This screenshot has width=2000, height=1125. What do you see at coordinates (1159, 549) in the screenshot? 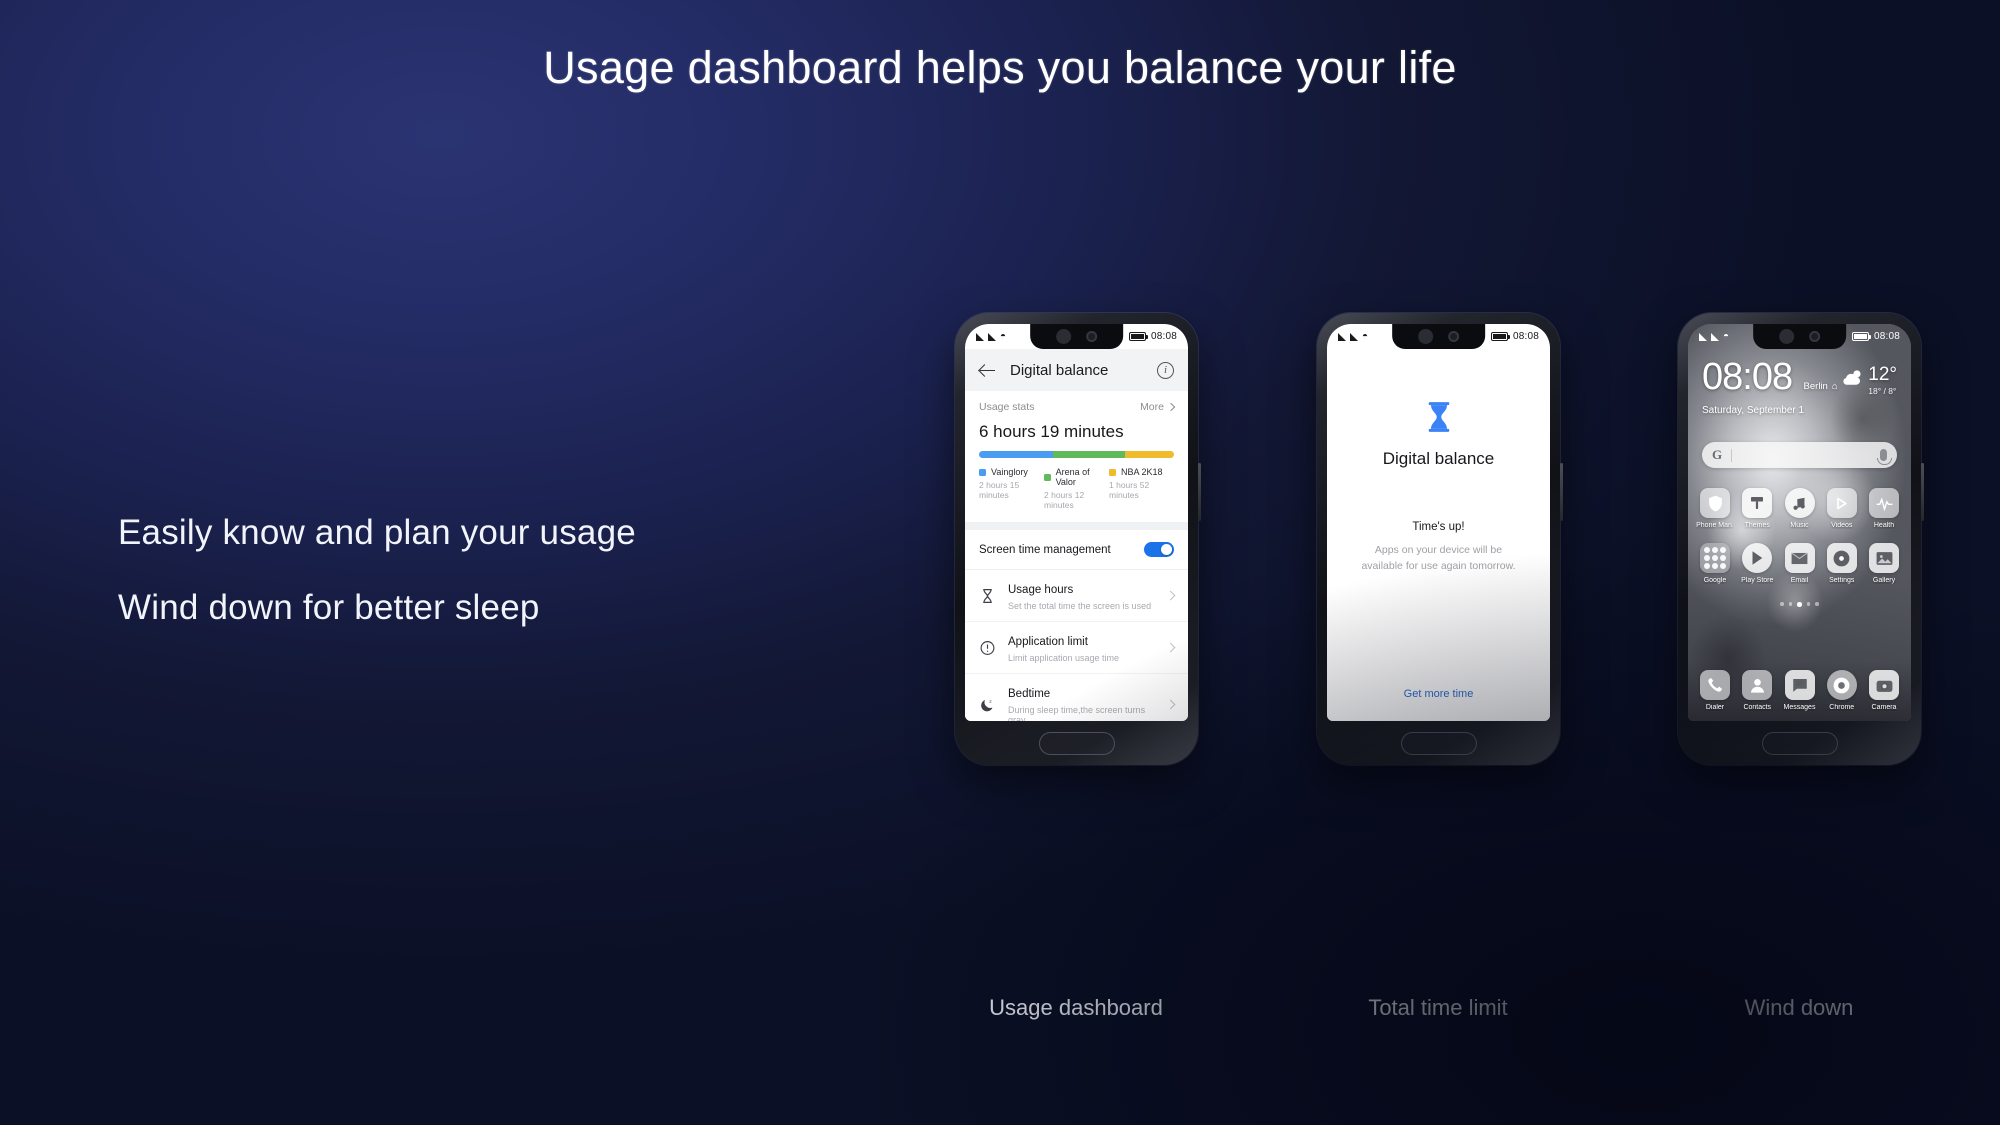
I see `screen-time-management-toggle` at bounding box center [1159, 549].